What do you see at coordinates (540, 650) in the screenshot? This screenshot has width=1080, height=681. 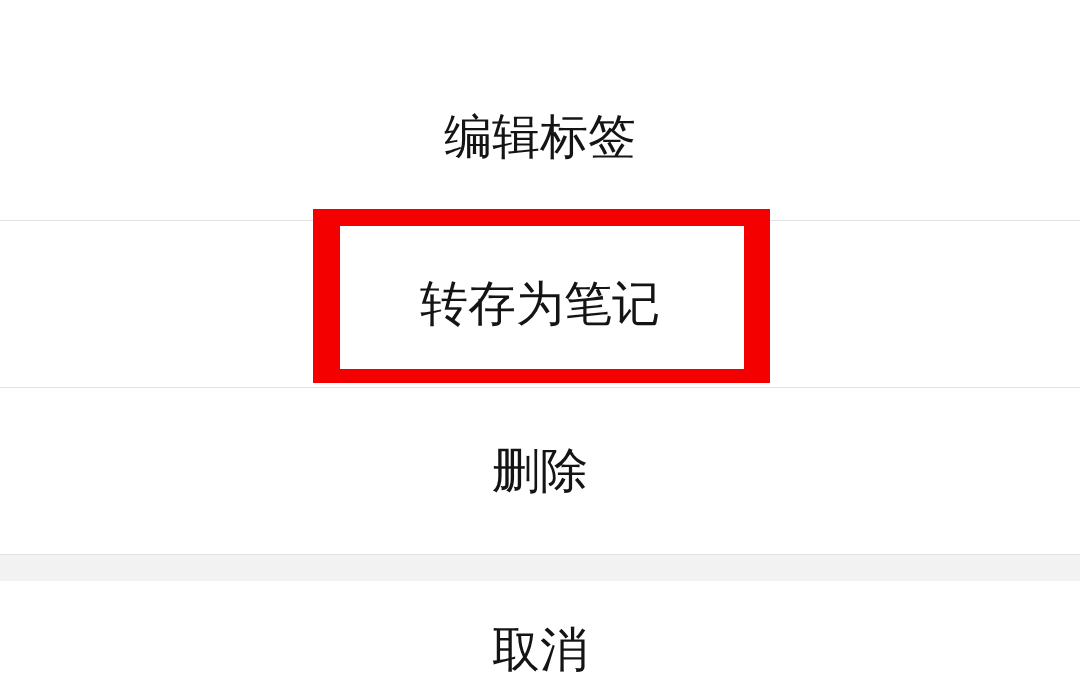 I see `cancel-button: 取消` at bounding box center [540, 650].